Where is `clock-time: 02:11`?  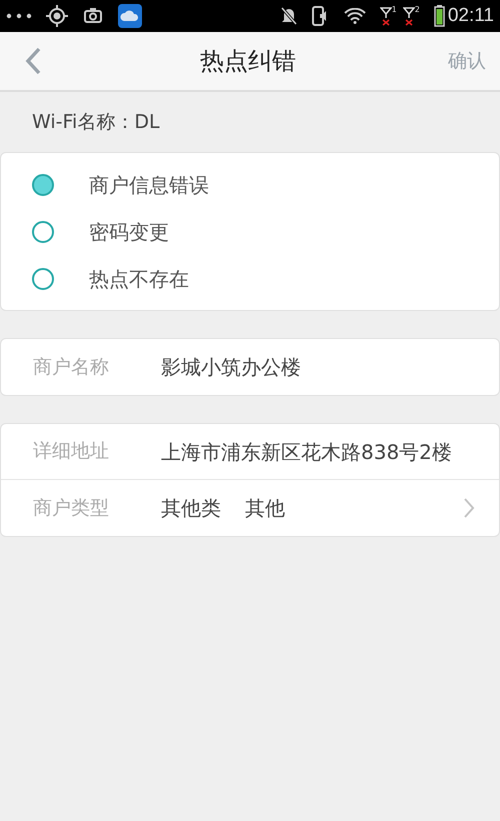 clock-time: 02:11 is located at coordinates (471, 16).